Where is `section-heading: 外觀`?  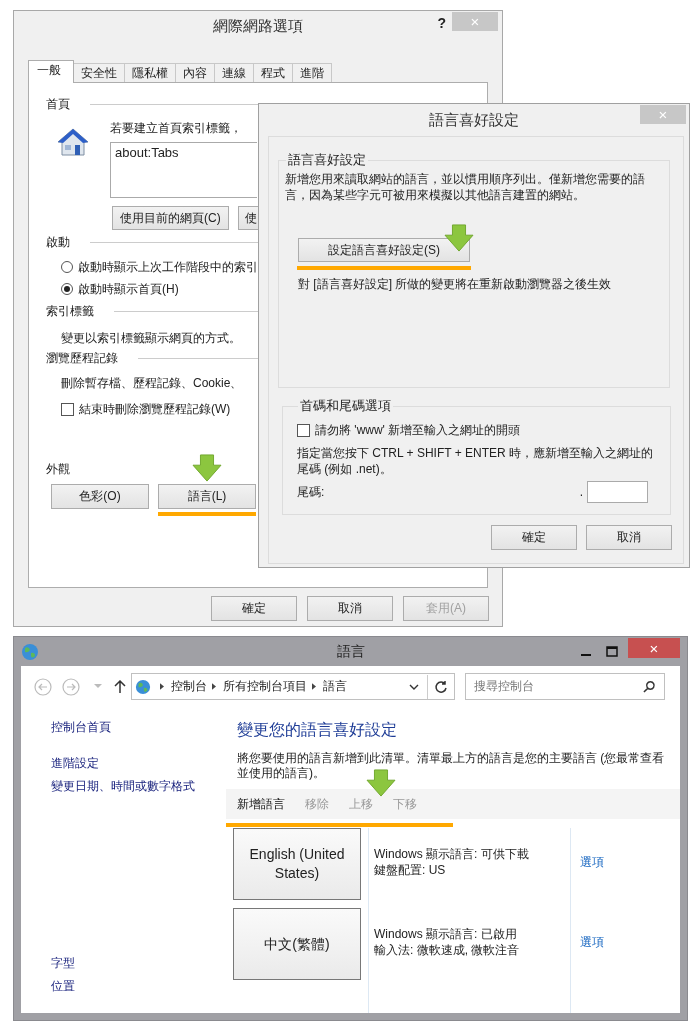 section-heading: 外觀 is located at coordinates (58, 469).